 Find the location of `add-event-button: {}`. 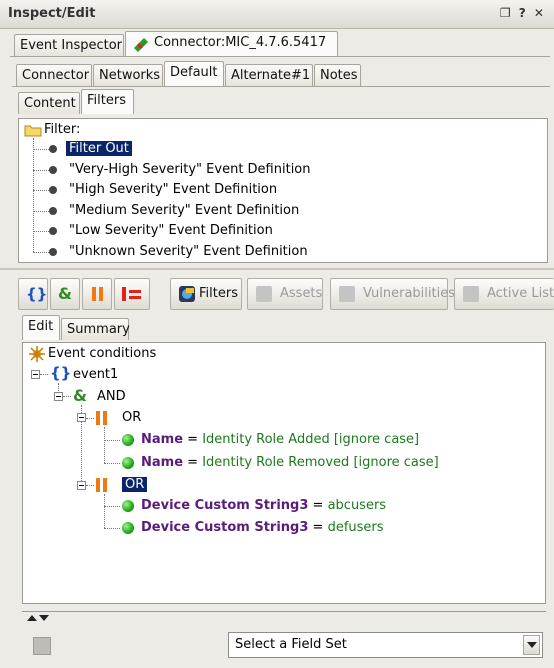

add-event-button: {} is located at coordinates (33, 294).